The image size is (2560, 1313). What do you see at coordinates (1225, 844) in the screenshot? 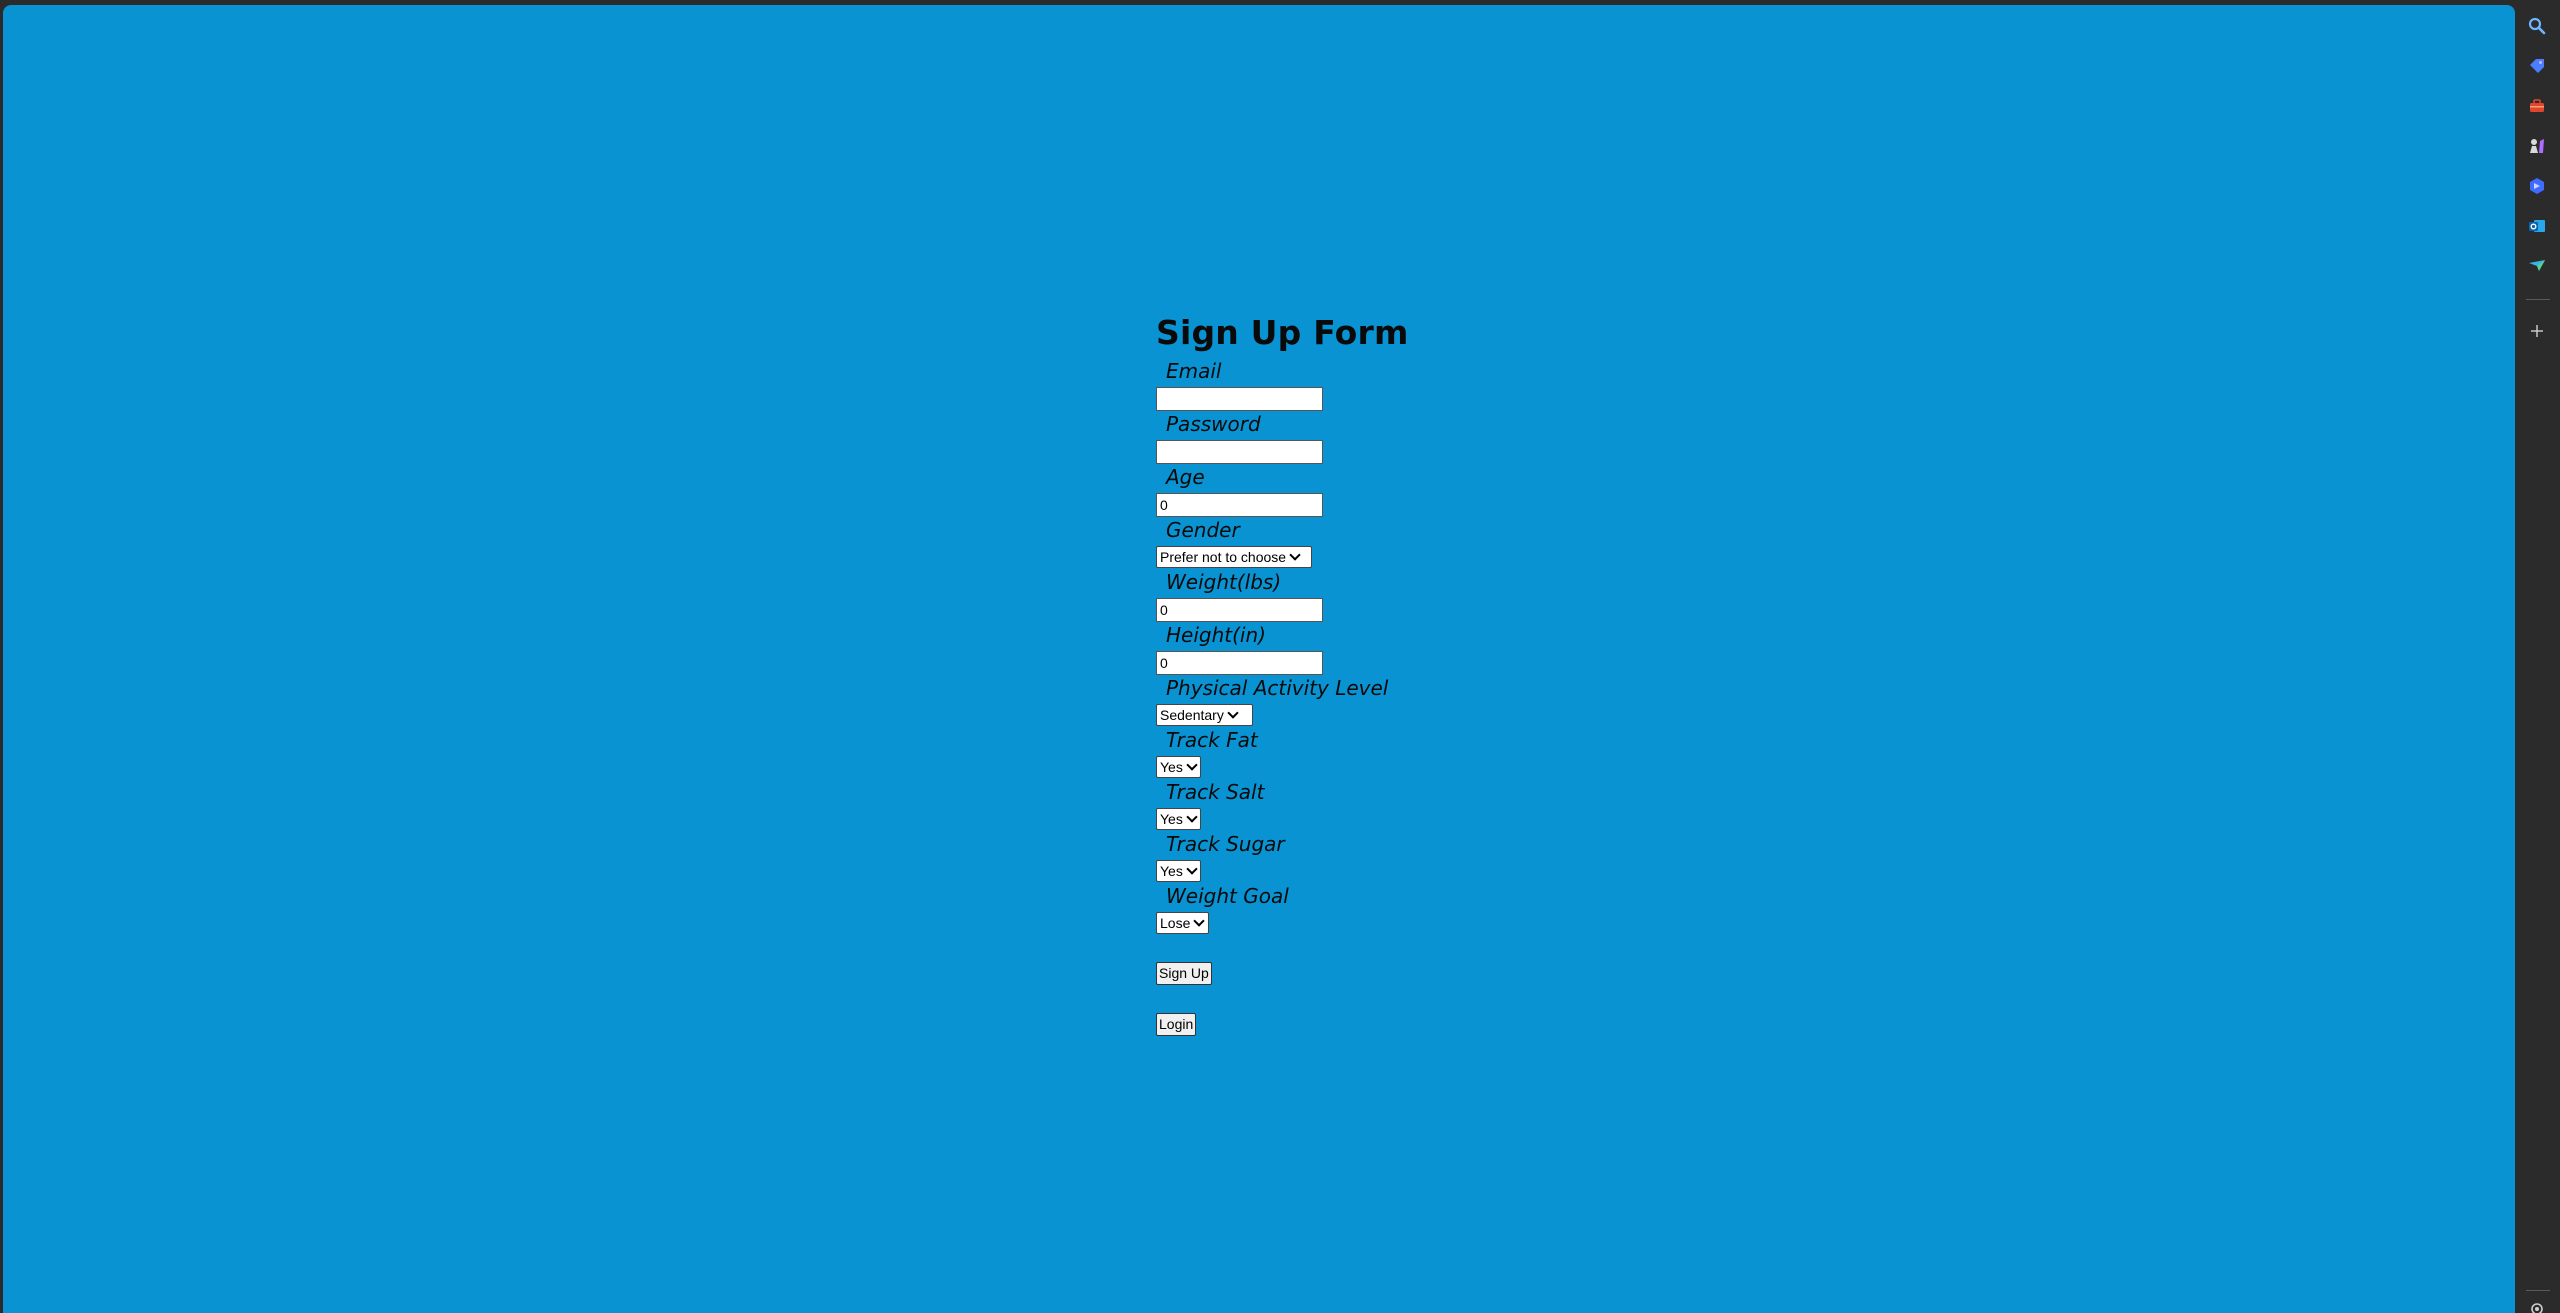
I see `track-sugar-label: Track Sugar` at bounding box center [1225, 844].